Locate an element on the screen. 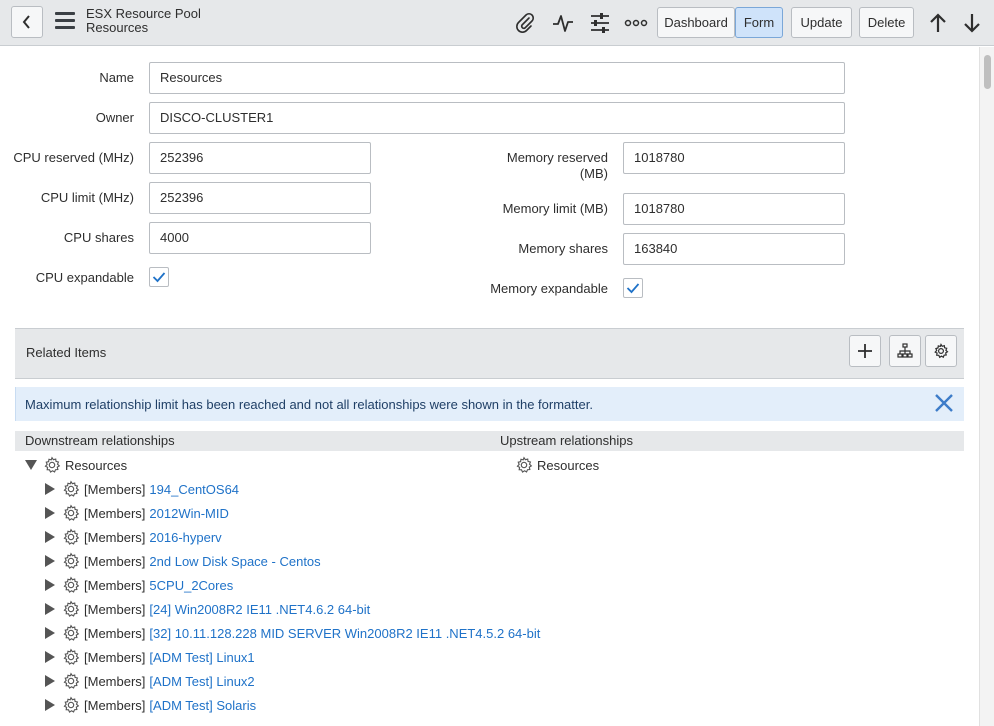 The width and height of the screenshot is (994, 726). related-items-title: Related Items is located at coordinates (66, 352).